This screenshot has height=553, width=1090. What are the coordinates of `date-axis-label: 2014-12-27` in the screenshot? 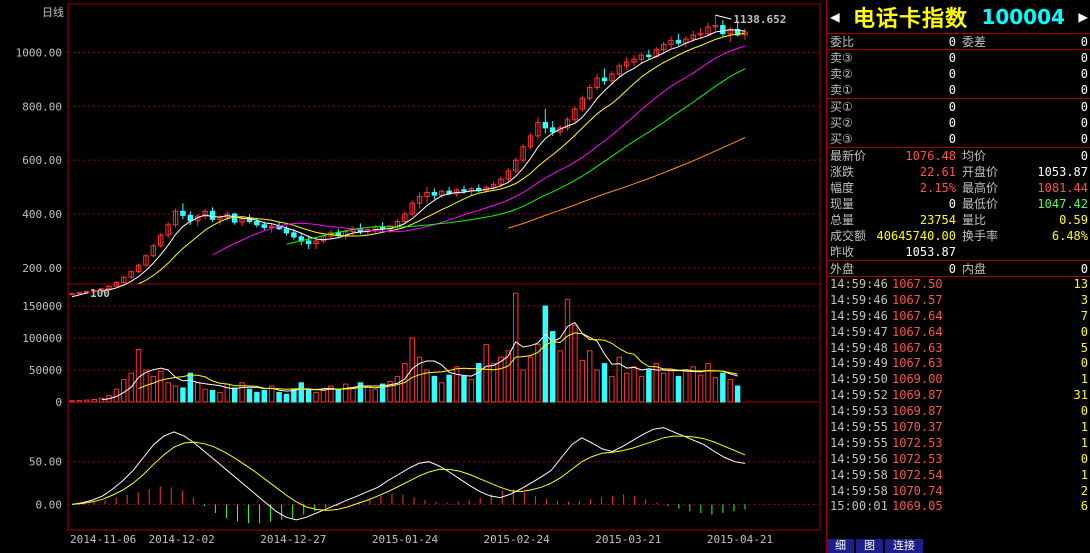 It's located at (293, 539).